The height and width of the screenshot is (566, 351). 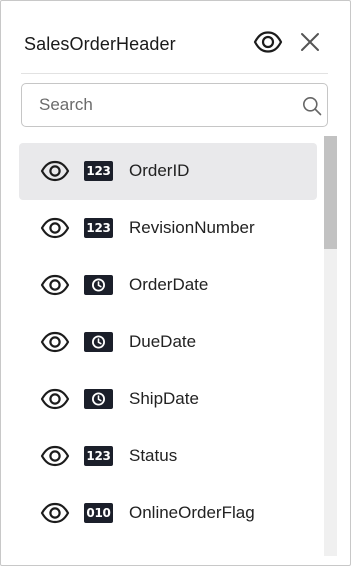 What do you see at coordinates (163, 341) in the screenshot?
I see `field-label: DueDate` at bounding box center [163, 341].